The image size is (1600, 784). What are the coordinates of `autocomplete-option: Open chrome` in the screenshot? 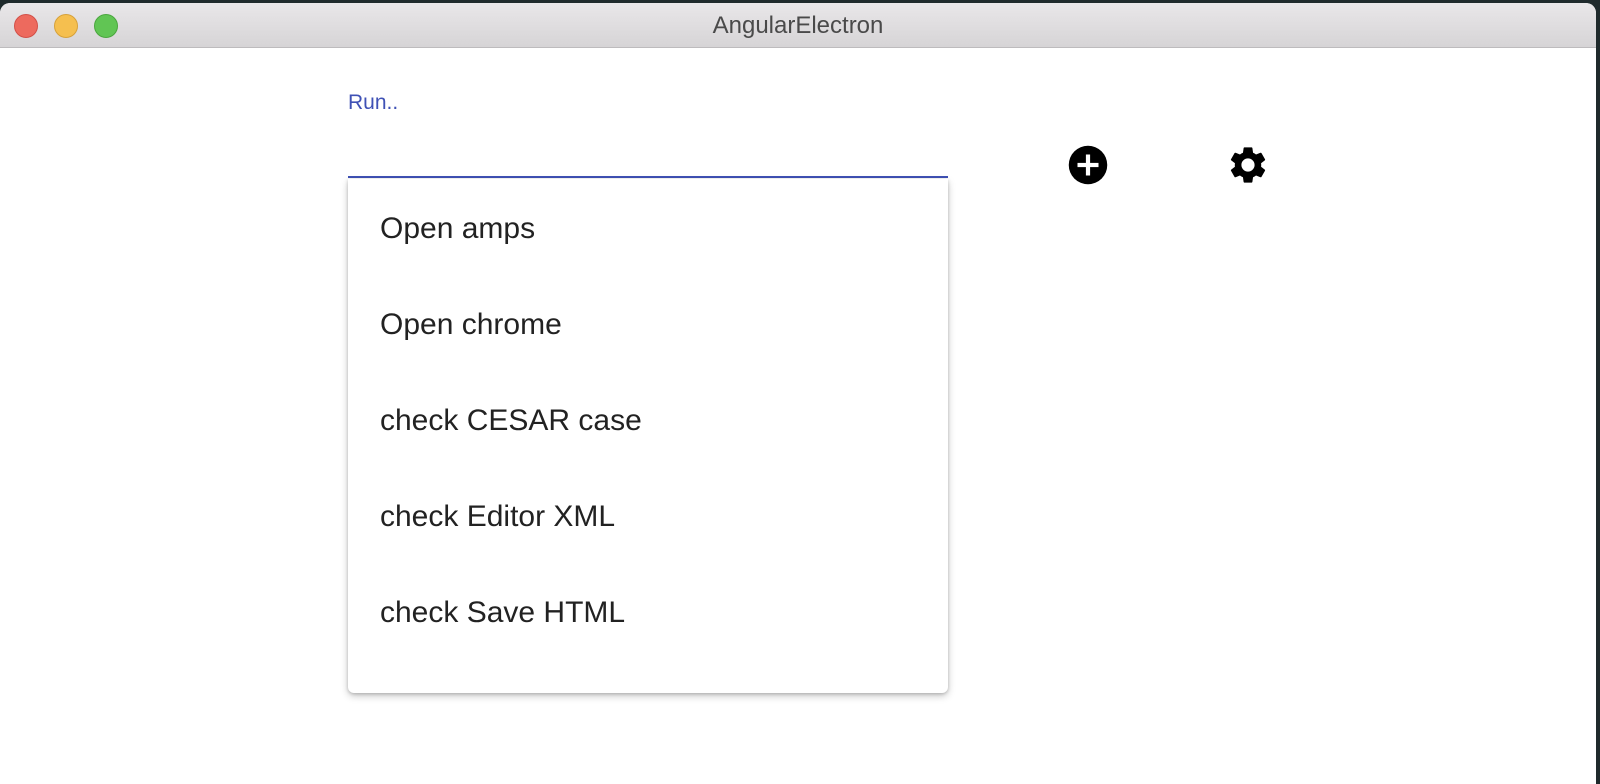 It's located at (648, 325).